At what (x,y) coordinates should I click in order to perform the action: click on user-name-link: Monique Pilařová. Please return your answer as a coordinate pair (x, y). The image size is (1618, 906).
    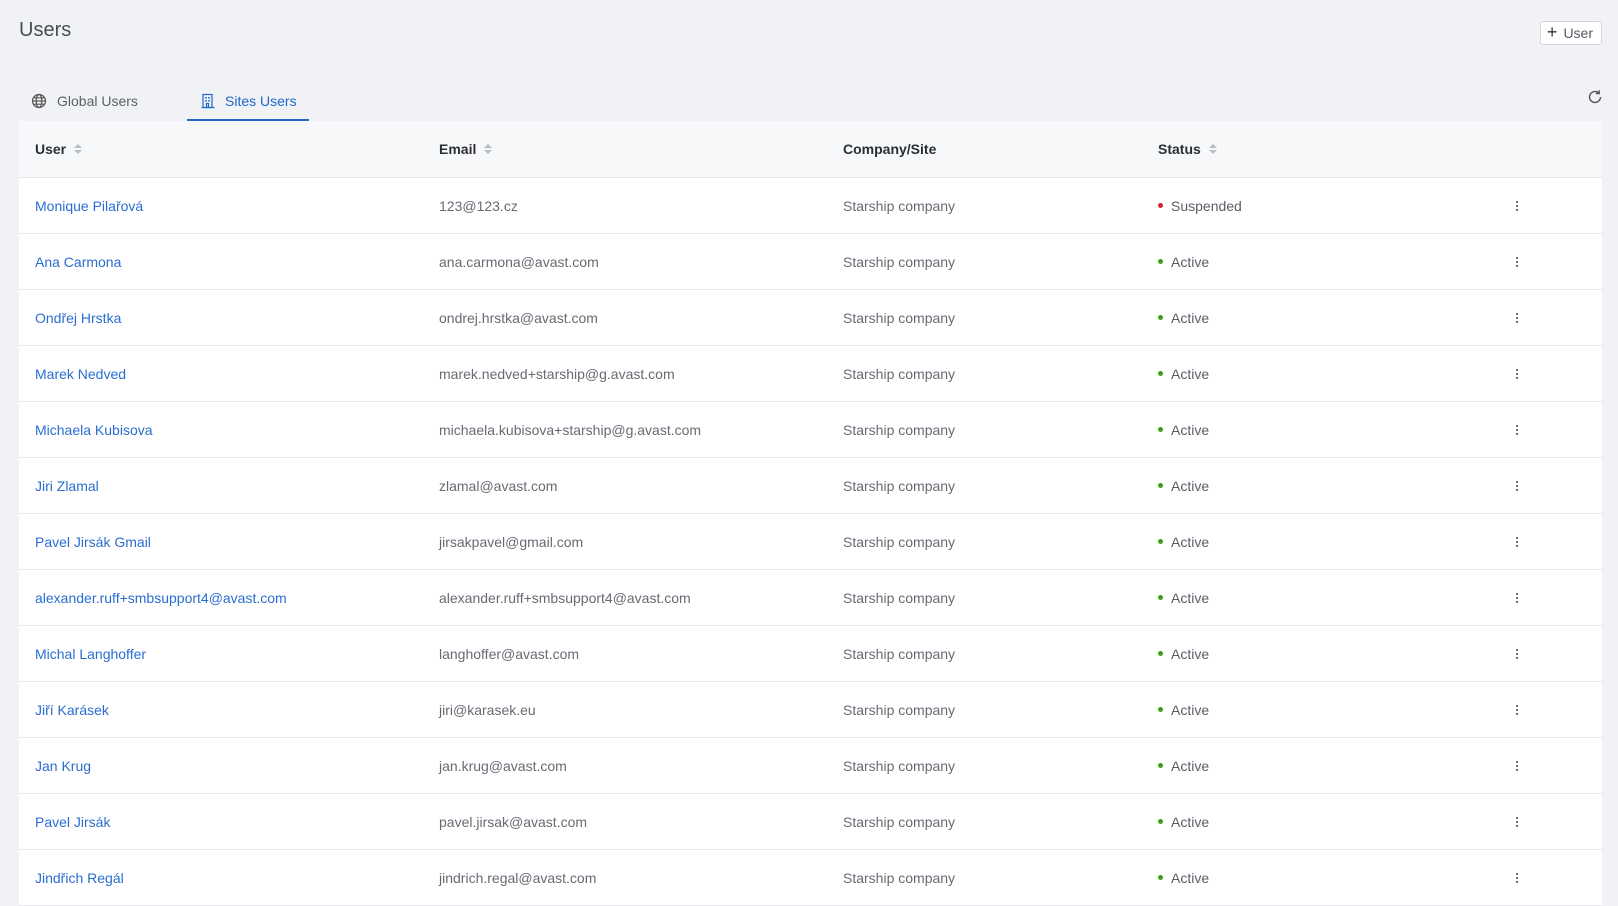
    Looking at the image, I should click on (89, 206).